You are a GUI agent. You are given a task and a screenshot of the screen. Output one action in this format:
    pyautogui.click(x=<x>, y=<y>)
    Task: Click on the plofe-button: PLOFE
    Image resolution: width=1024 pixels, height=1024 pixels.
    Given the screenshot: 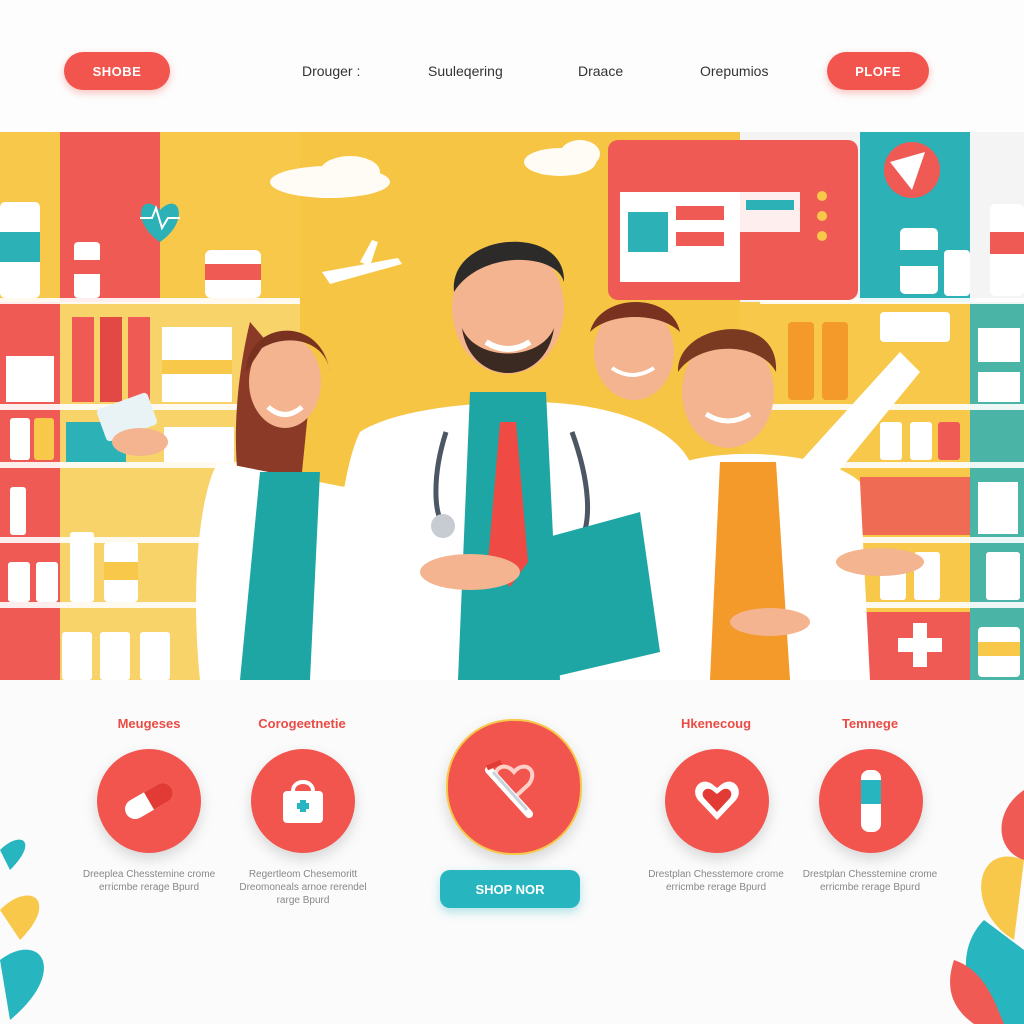 What is the action you would take?
    pyautogui.click(x=878, y=71)
    